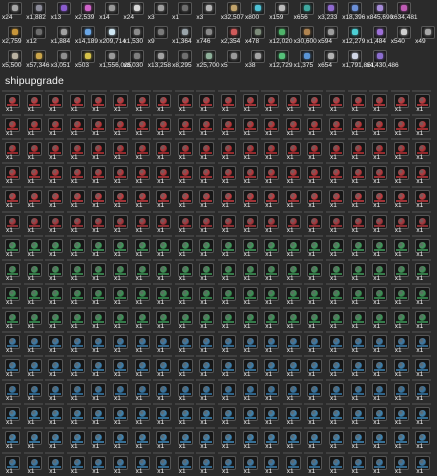 This screenshot has height=476, width=437. What do you see at coordinates (280, 62) in the screenshot?
I see `inventory-item: x12,729` at bounding box center [280, 62].